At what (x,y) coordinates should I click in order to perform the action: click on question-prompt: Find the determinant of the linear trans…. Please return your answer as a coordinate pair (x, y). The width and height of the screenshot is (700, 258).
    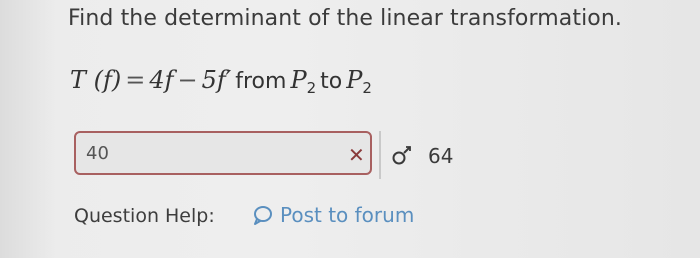
    Looking at the image, I should click on (345, 18).